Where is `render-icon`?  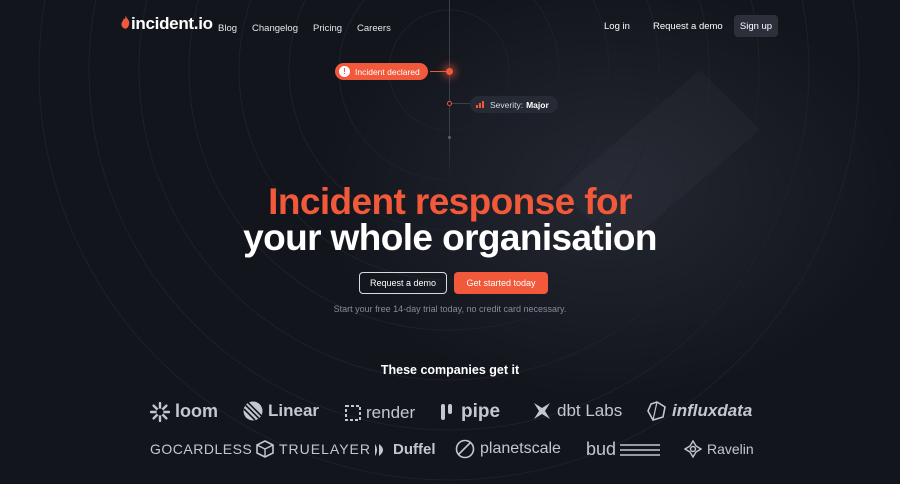
render-icon is located at coordinates (353, 413).